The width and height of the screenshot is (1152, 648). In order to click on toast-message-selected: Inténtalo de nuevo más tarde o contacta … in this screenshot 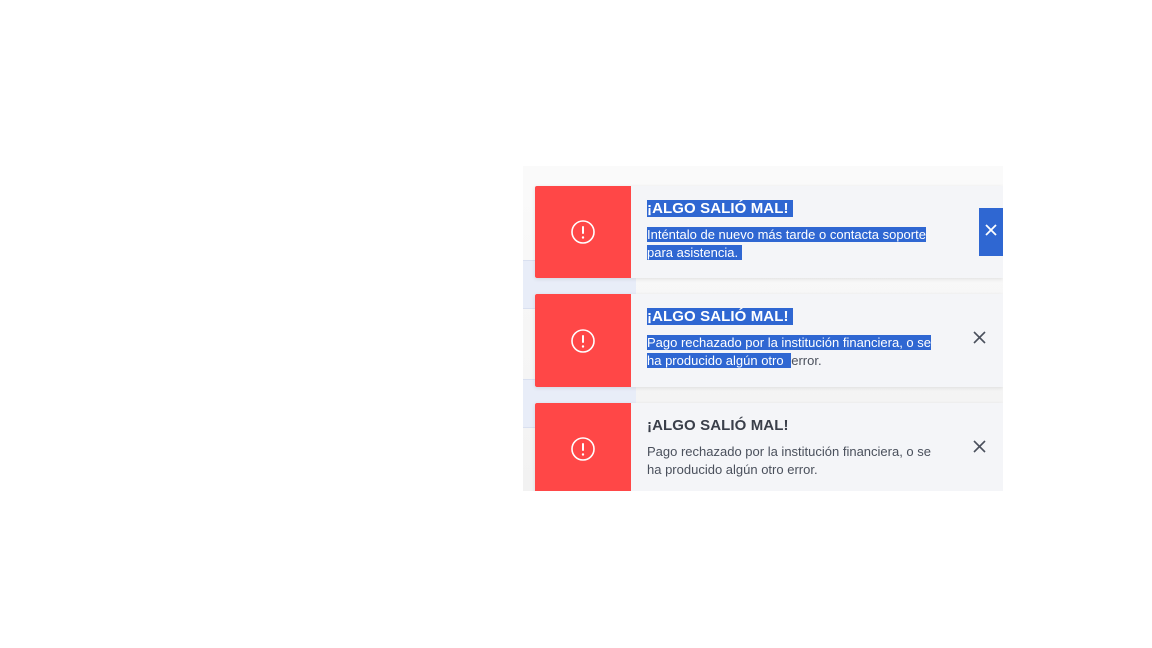, I will do `click(786, 243)`.